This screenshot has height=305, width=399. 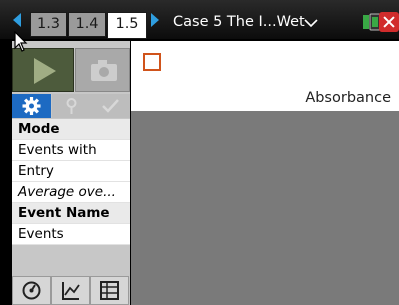 I want to click on event-name-heading: Event Name, so click(x=71, y=213).